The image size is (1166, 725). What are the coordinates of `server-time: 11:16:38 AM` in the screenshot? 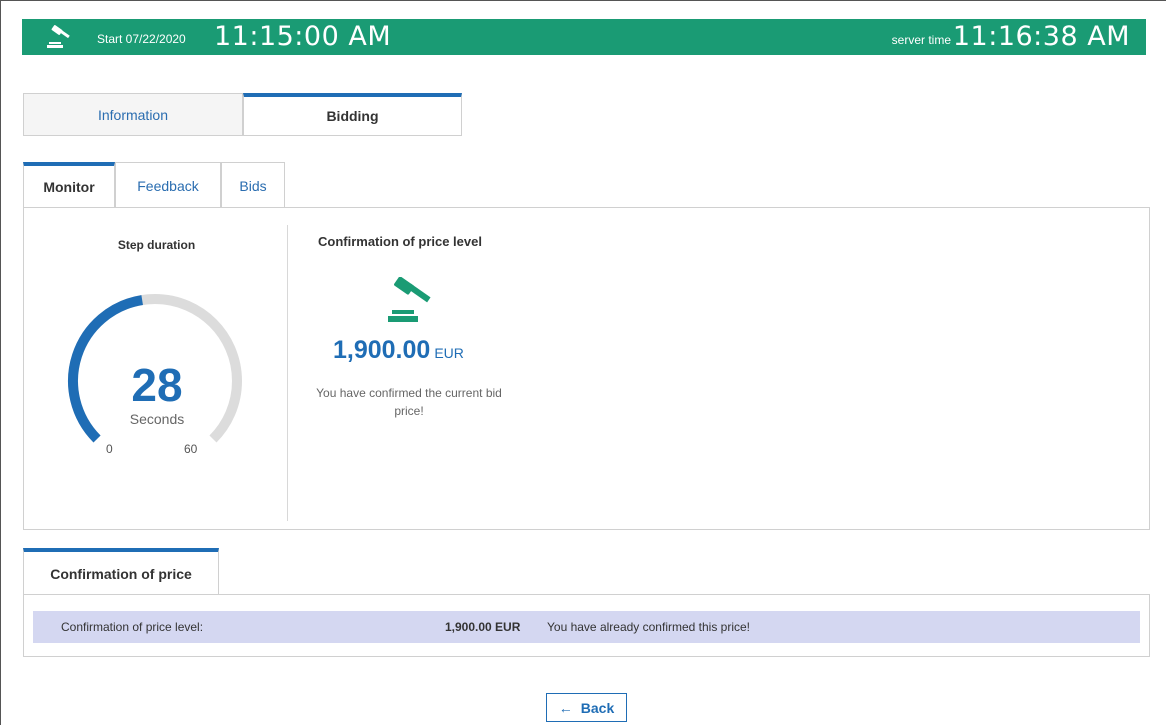 It's located at (1041, 36).